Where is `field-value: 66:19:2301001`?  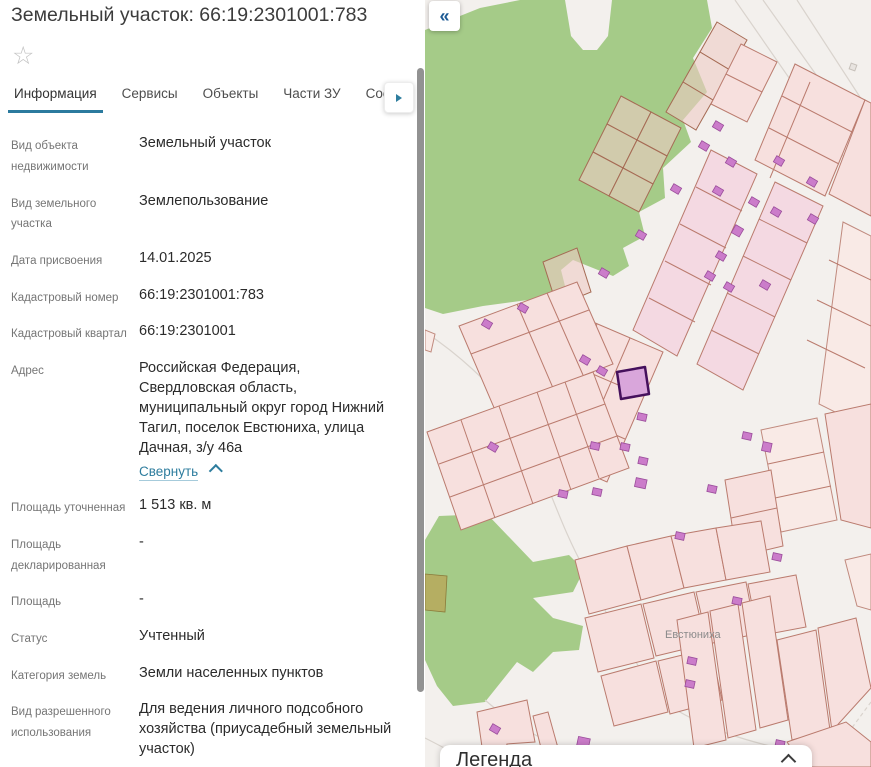 field-value: 66:19:2301001 is located at coordinates (187, 331).